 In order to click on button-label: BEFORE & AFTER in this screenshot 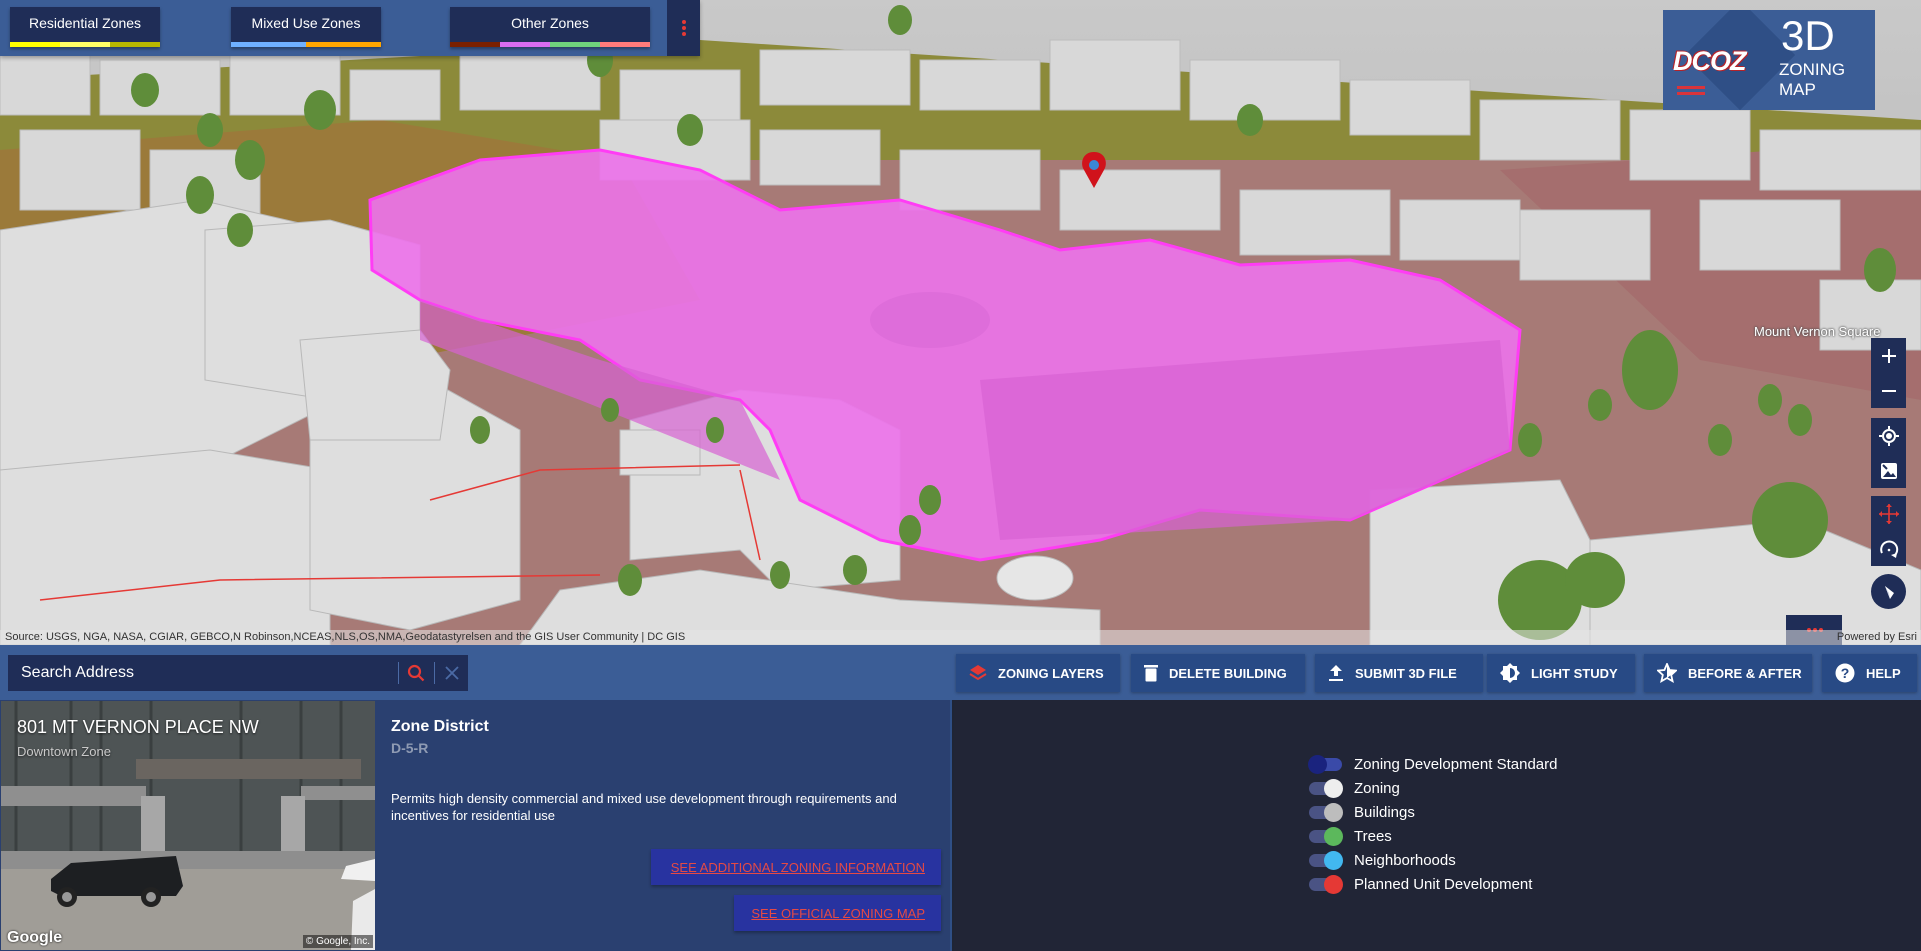, I will do `click(1745, 673)`.